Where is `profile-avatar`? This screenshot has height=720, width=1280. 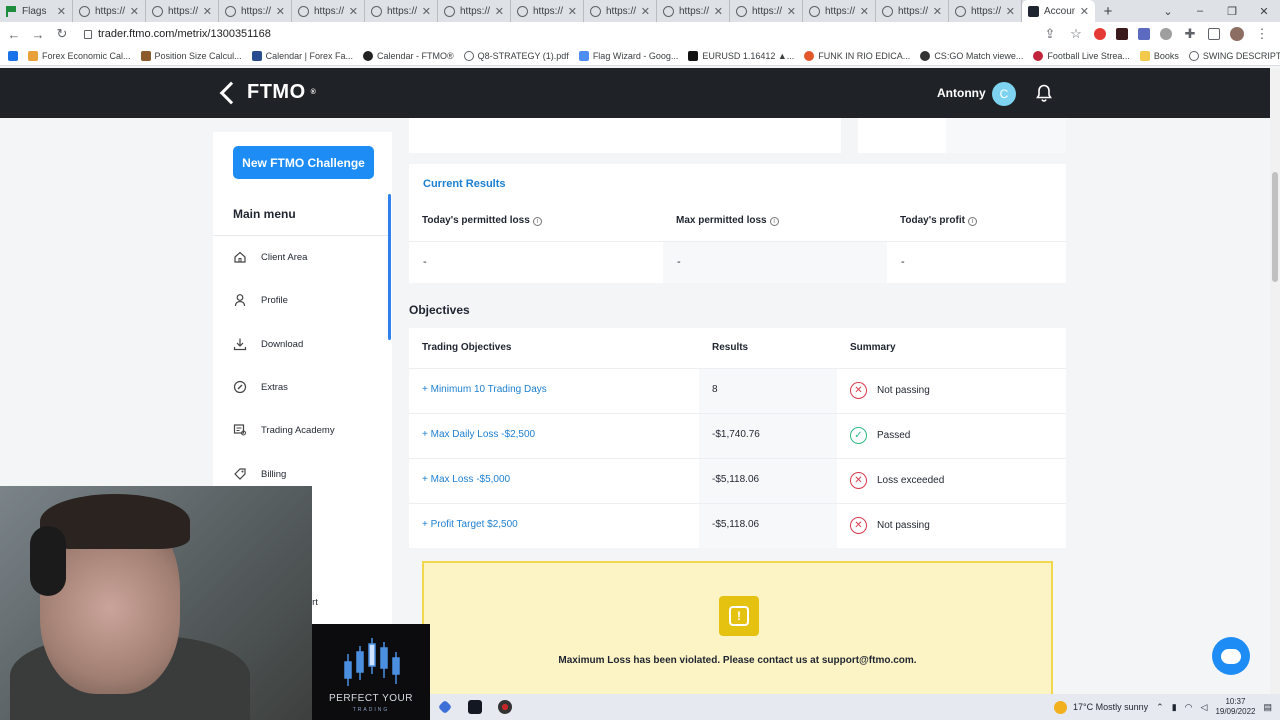 profile-avatar is located at coordinates (1237, 34).